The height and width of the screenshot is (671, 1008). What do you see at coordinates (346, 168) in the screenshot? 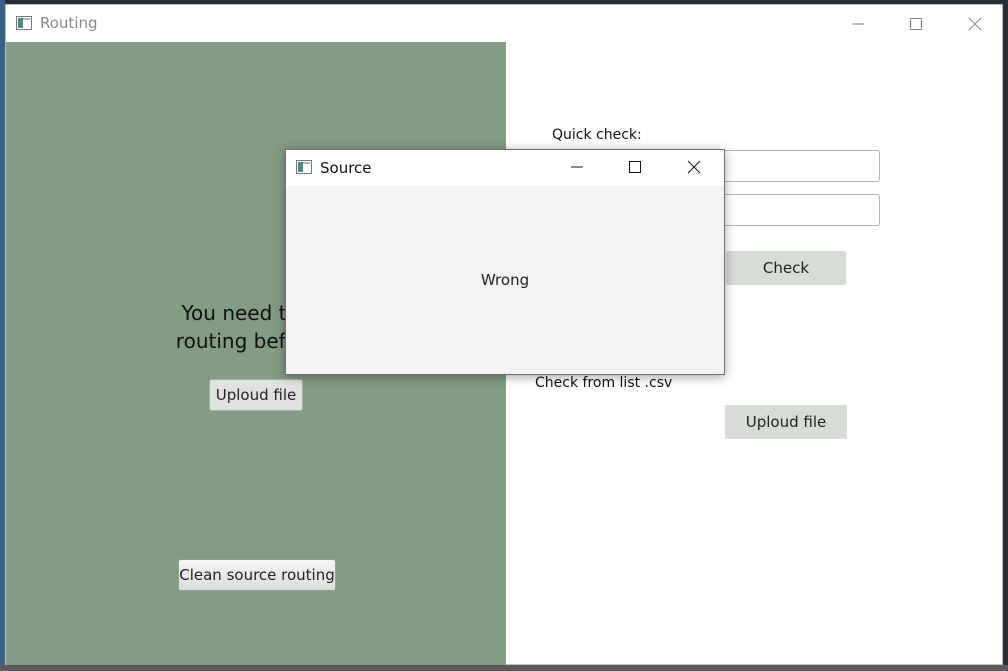
I see `dialog-title: Source` at bounding box center [346, 168].